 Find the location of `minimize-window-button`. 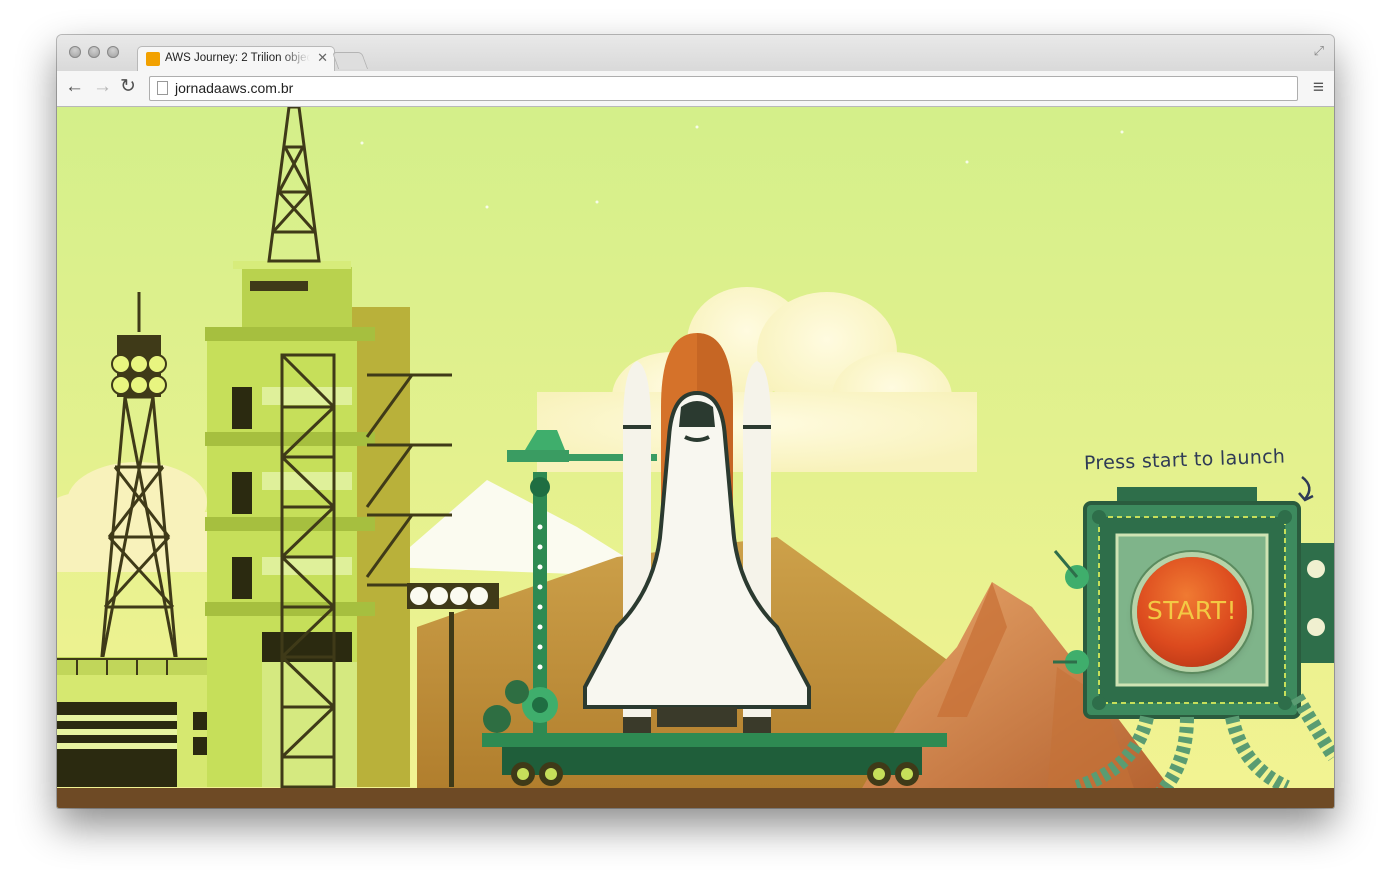

minimize-window-button is located at coordinates (94, 52).